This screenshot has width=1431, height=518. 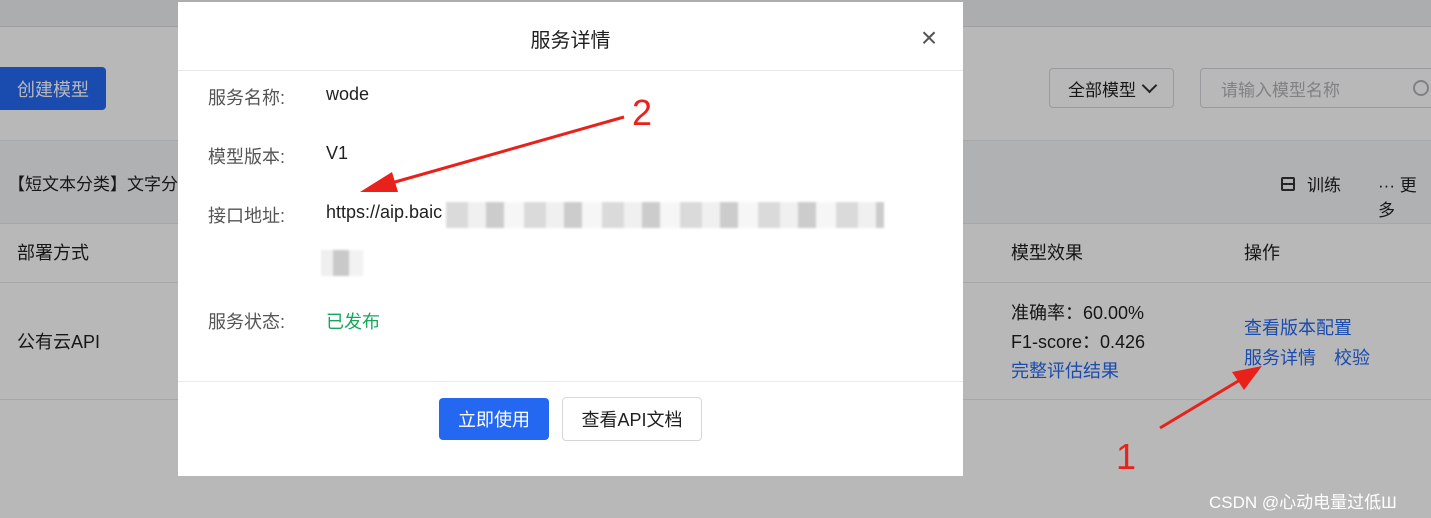 What do you see at coordinates (1210, 398) in the screenshot?
I see `arrow-to-service-detail` at bounding box center [1210, 398].